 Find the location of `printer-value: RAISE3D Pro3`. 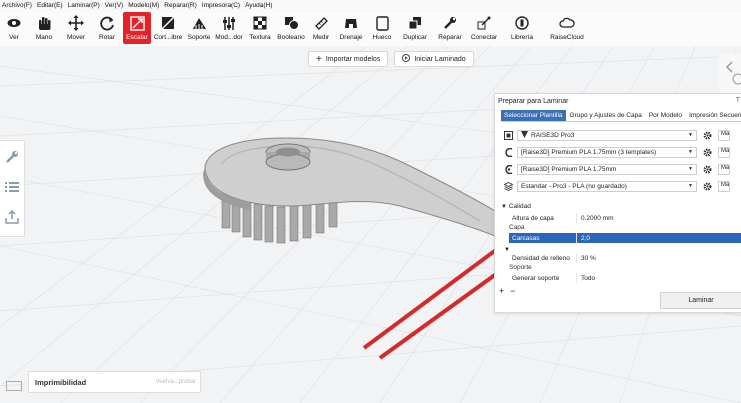

printer-value: RAISE3D Pro3 is located at coordinates (553, 135).